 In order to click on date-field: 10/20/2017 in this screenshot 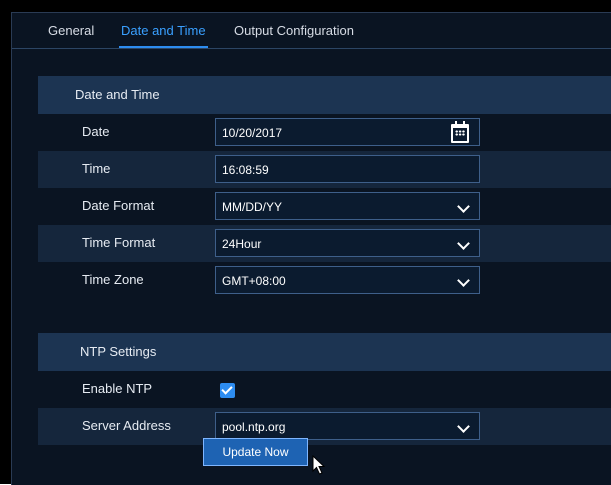, I will do `click(347, 132)`.